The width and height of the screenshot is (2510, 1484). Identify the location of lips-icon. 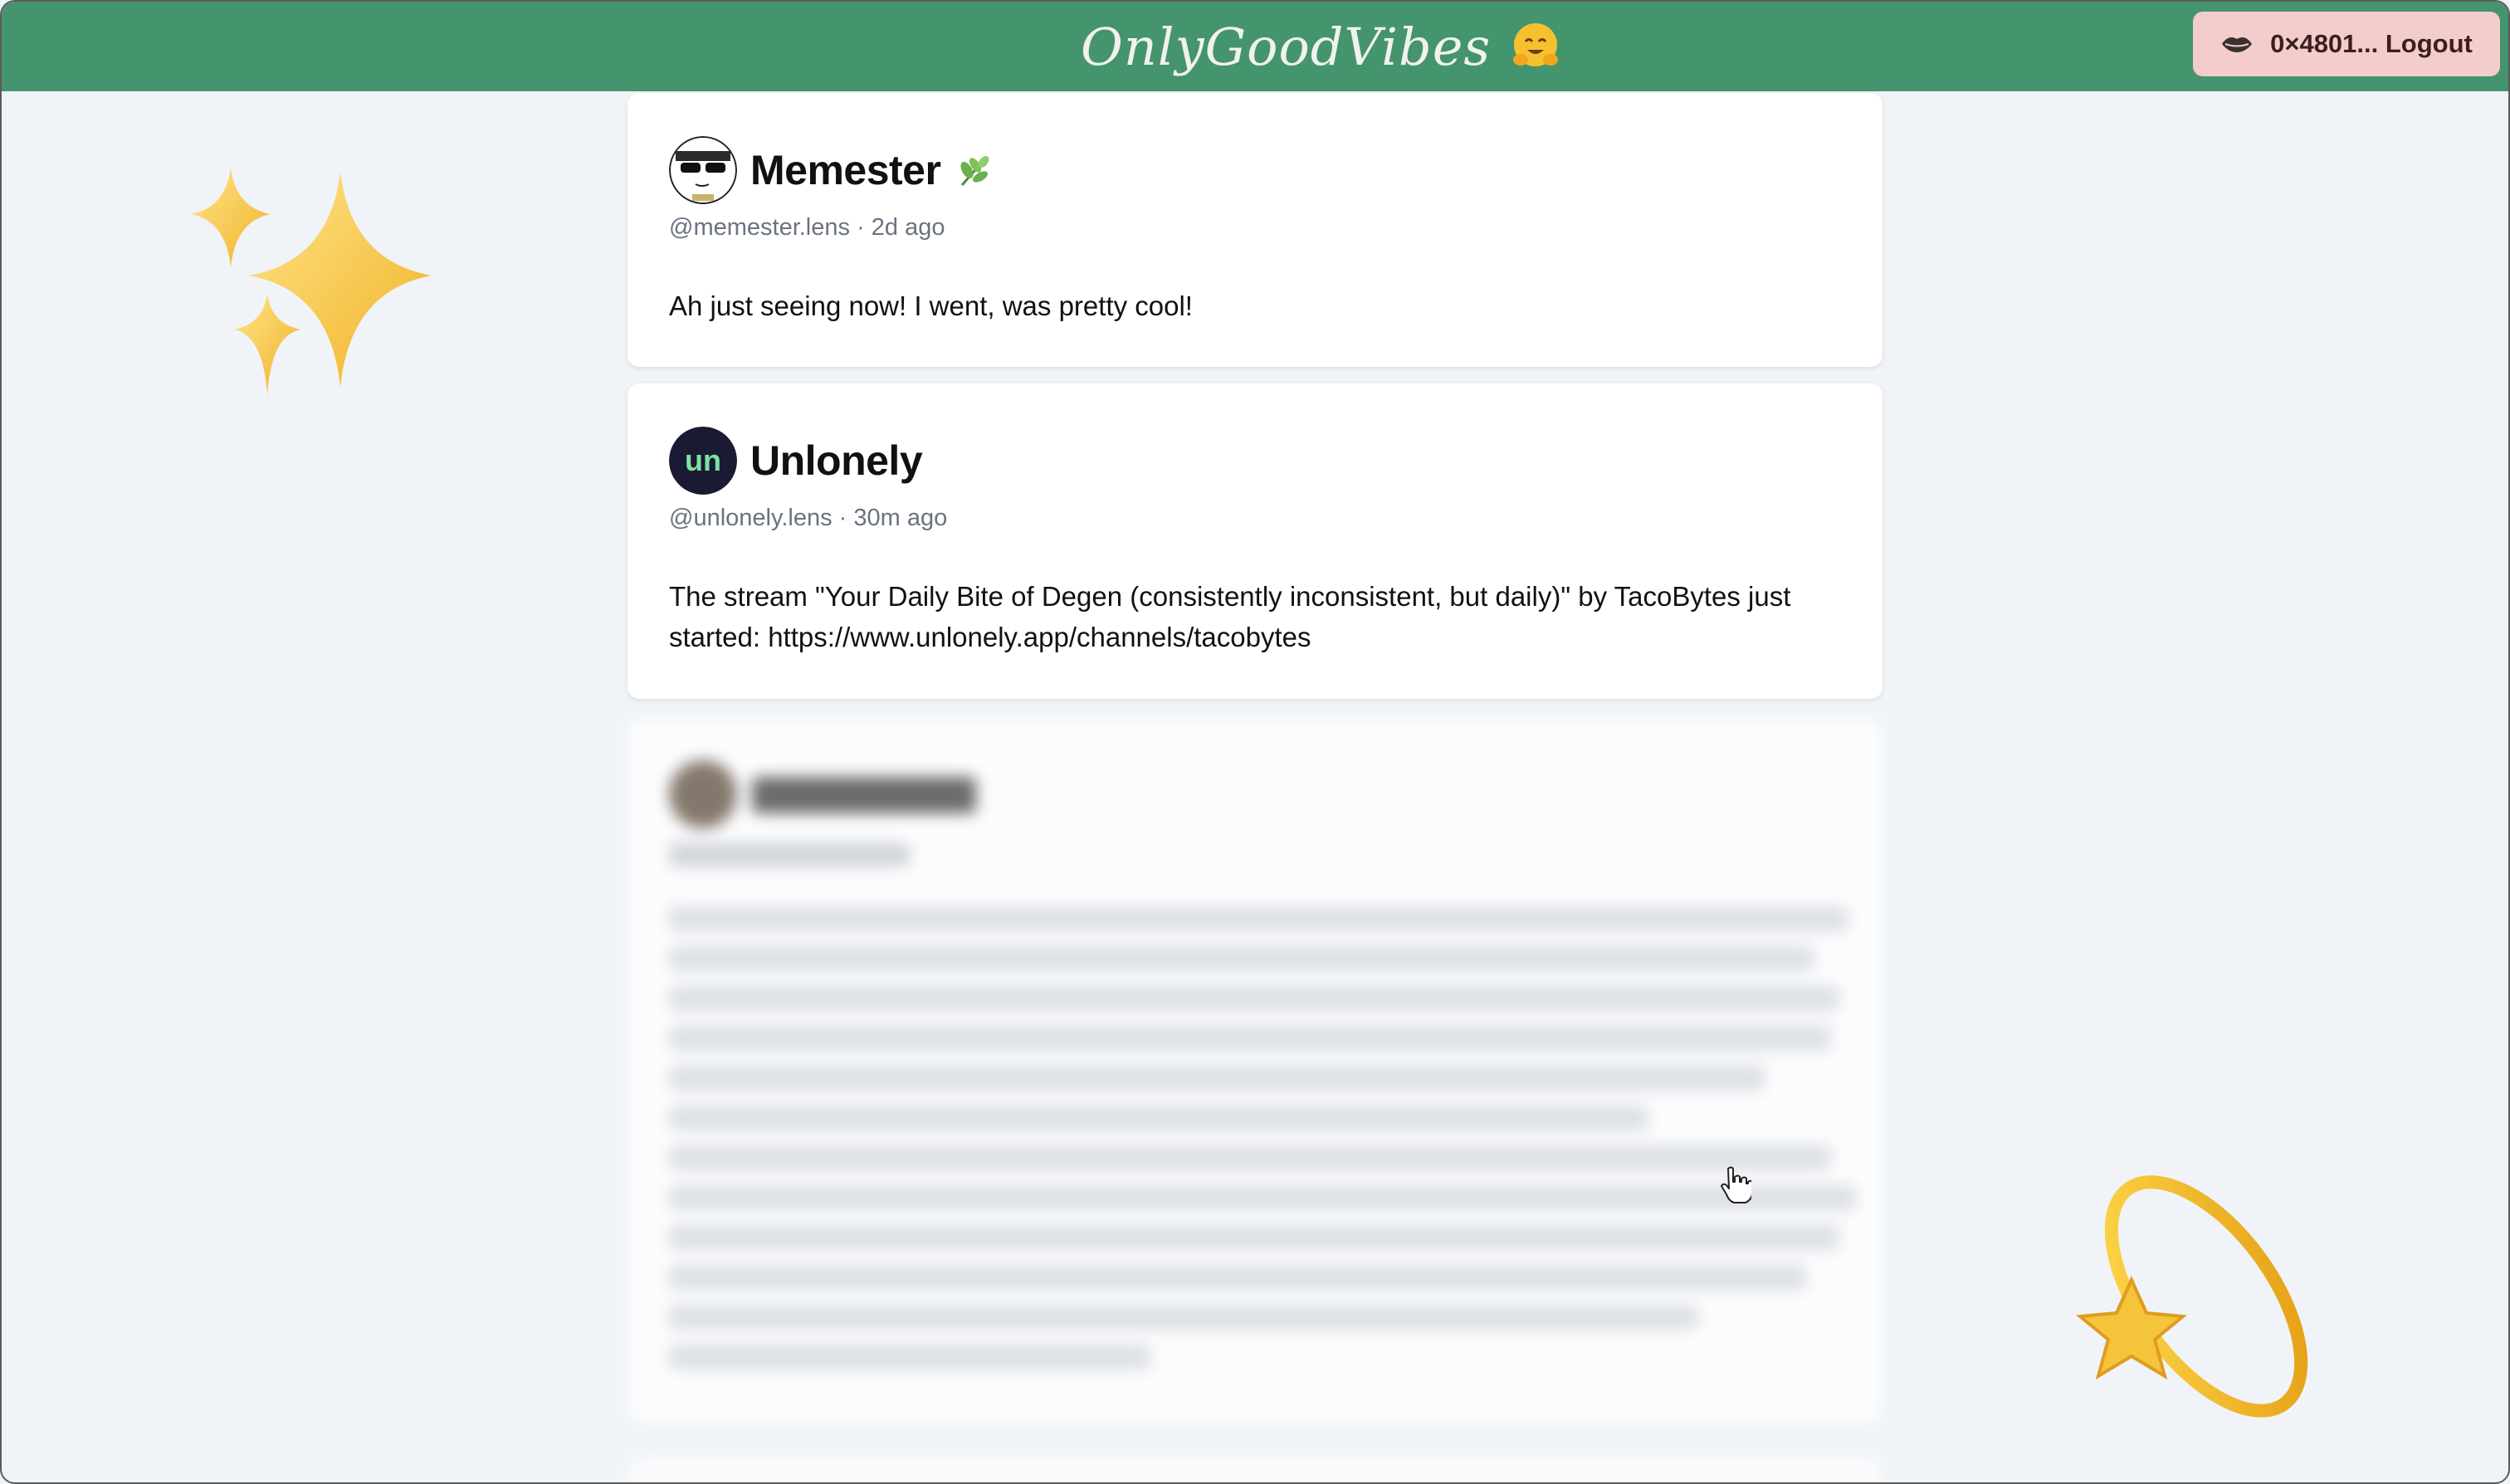
(2237, 44).